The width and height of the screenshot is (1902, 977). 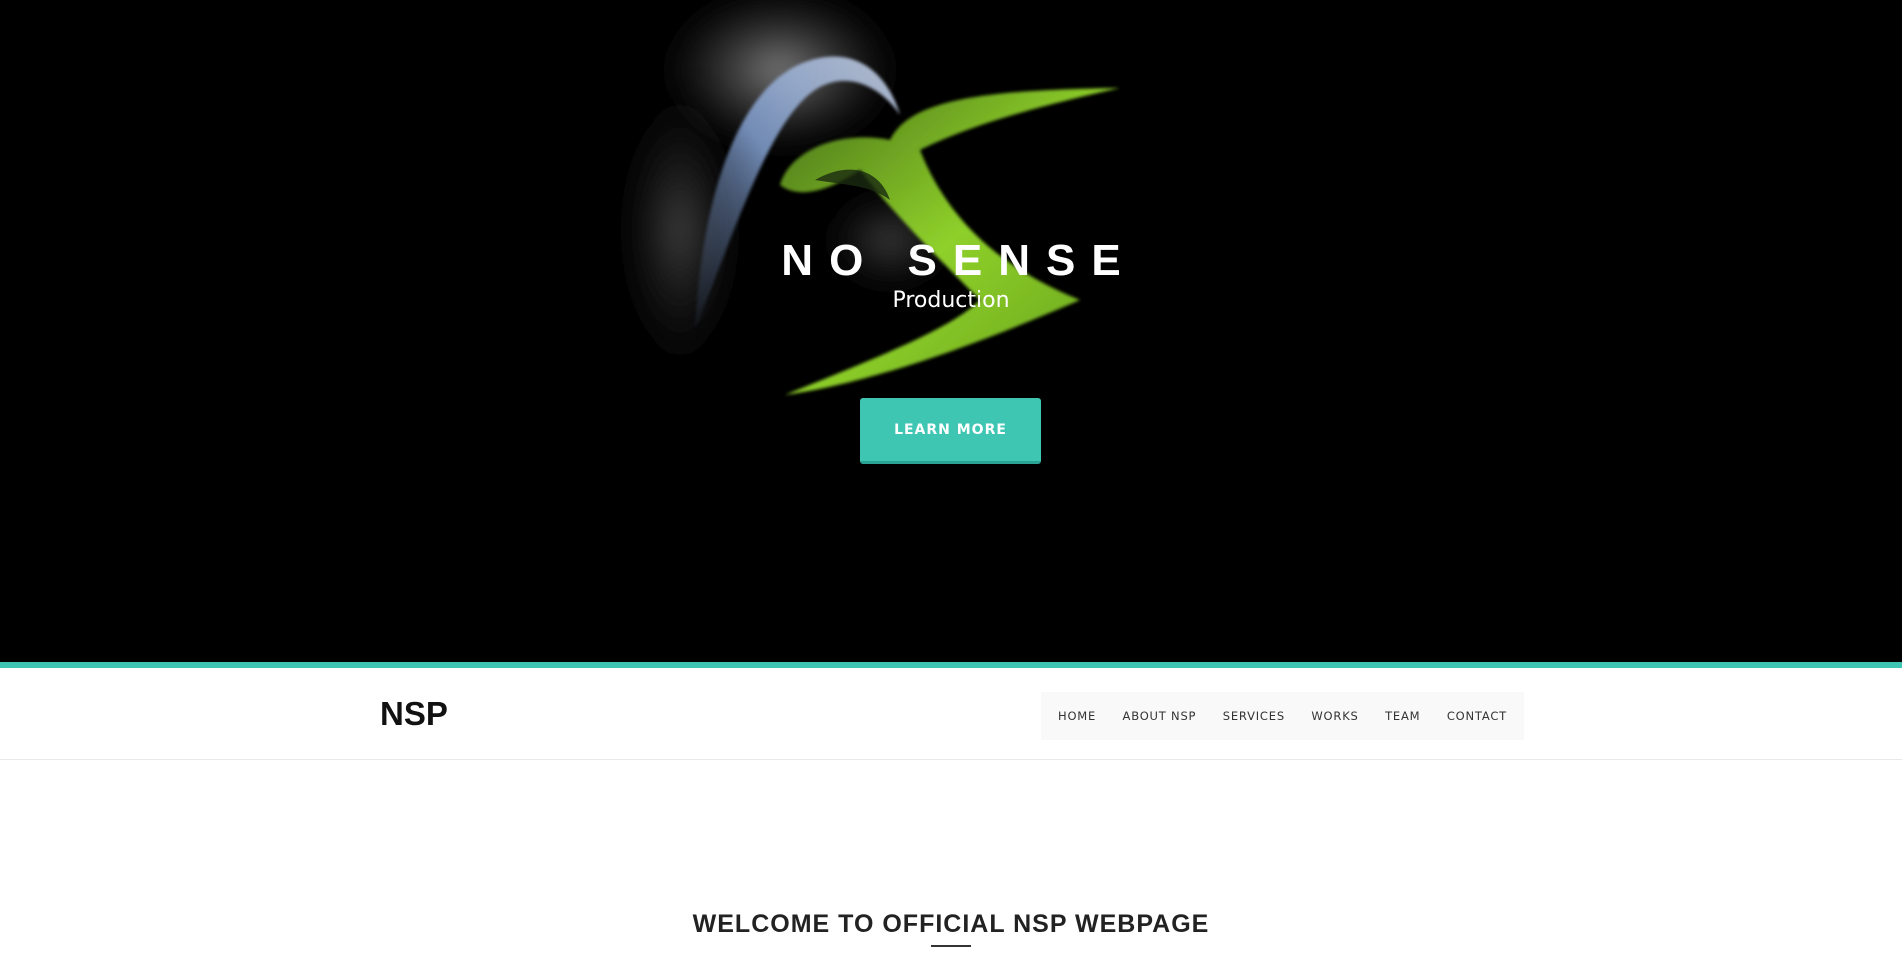 What do you see at coordinates (950, 431) in the screenshot?
I see `learn-more-button: LEARN MORE` at bounding box center [950, 431].